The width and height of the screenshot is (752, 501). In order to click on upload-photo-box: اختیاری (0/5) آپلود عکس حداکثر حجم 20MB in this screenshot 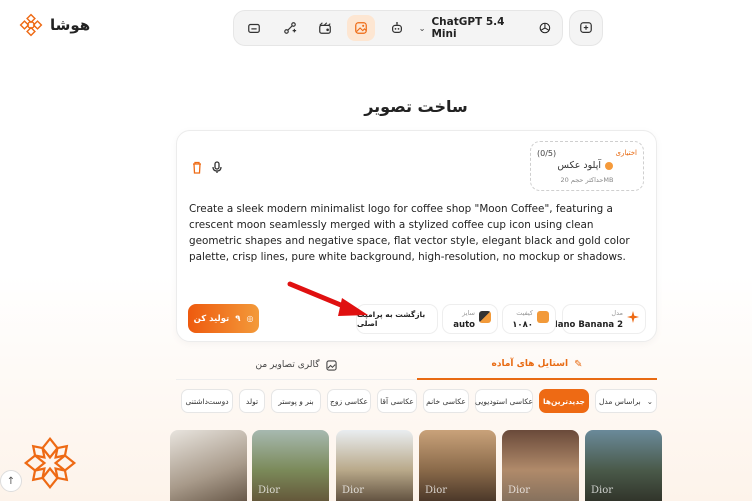, I will do `click(587, 166)`.